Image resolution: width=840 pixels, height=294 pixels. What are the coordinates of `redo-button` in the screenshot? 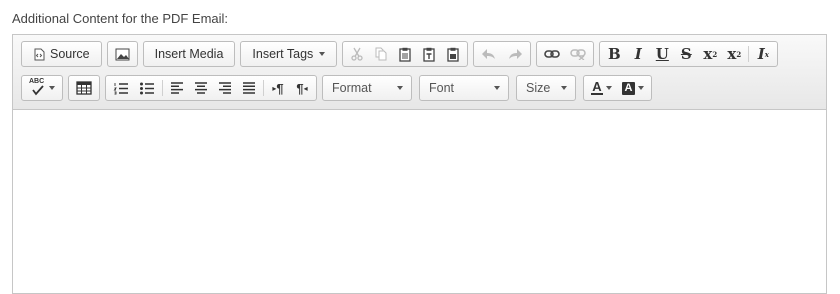 It's located at (515, 54).